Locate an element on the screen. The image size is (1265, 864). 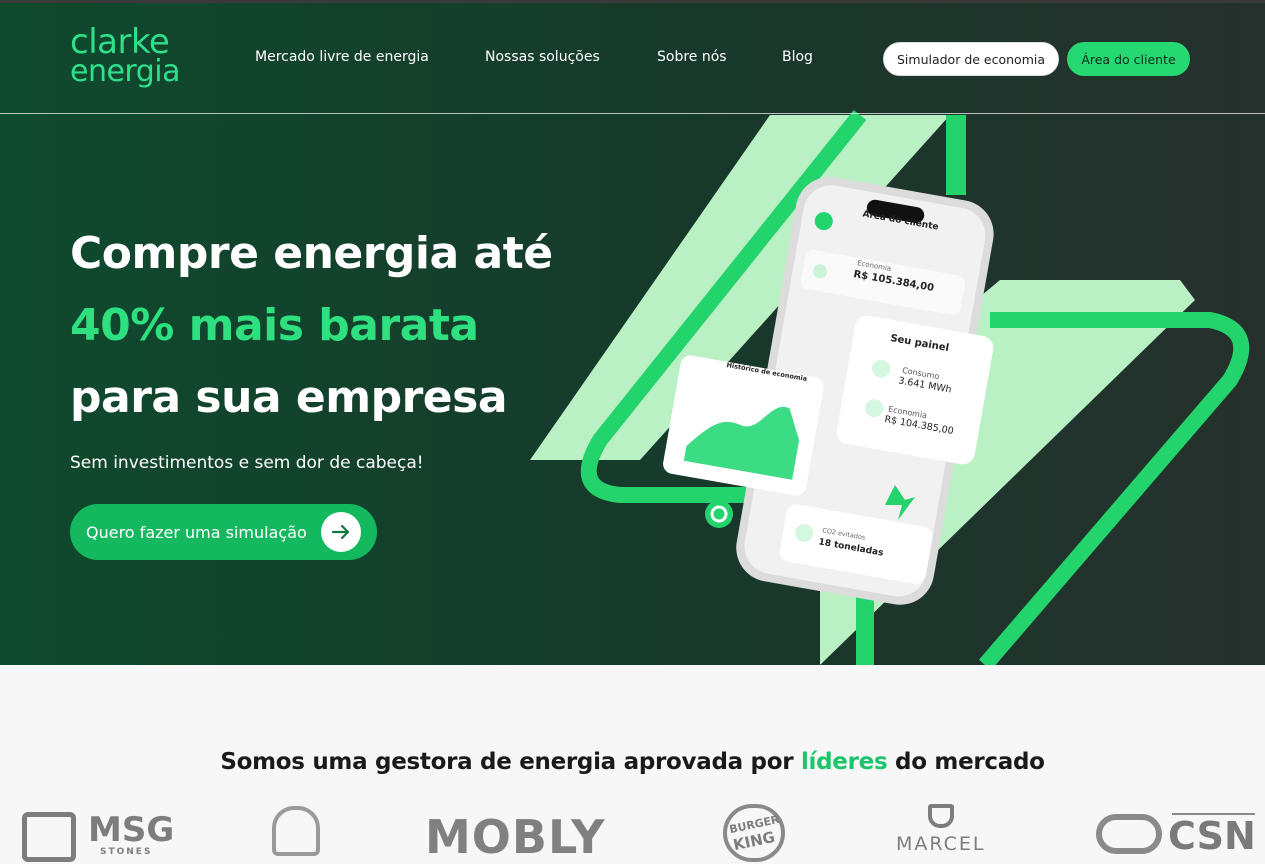
nav-mercado-livre: Mercado livre de energia is located at coordinates (342, 57).